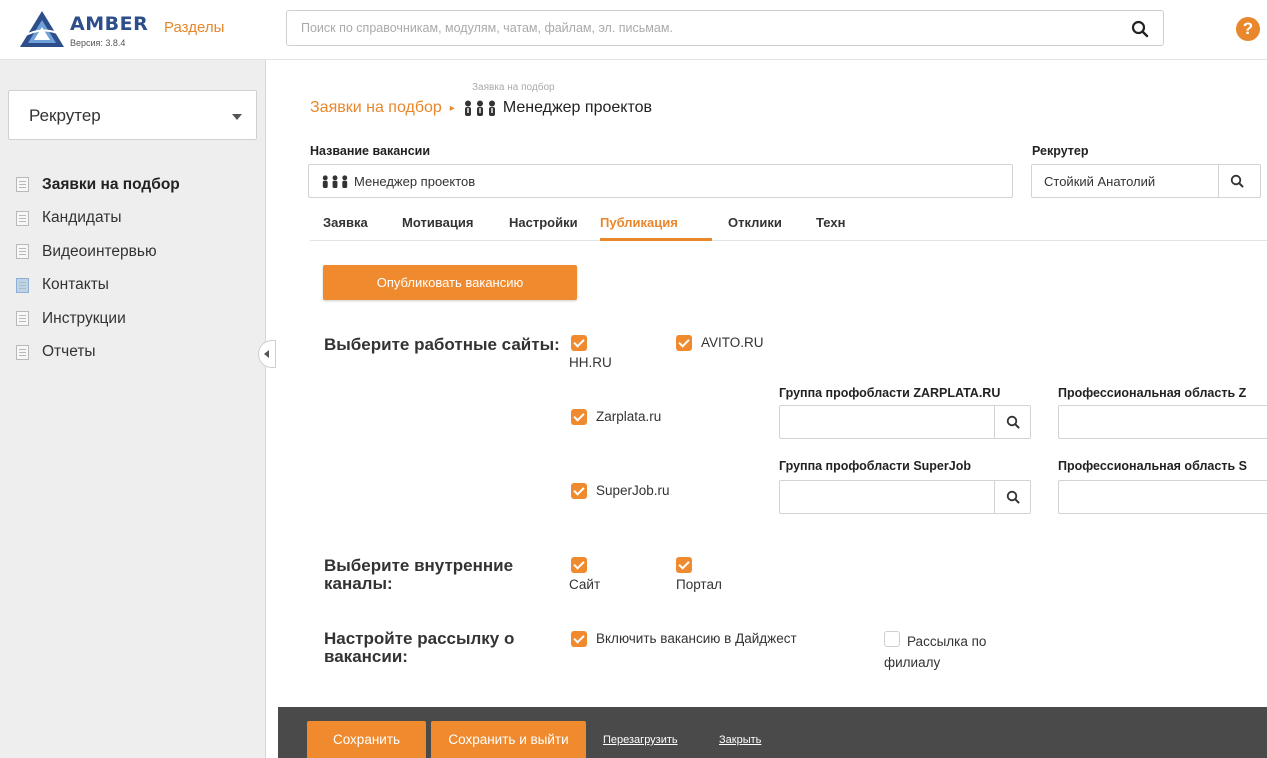 Image resolution: width=1267 pixels, height=758 pixels. Describe the element at coordinates (585, 584) in the screenshot. I see `site-label: Сайт` at that location.